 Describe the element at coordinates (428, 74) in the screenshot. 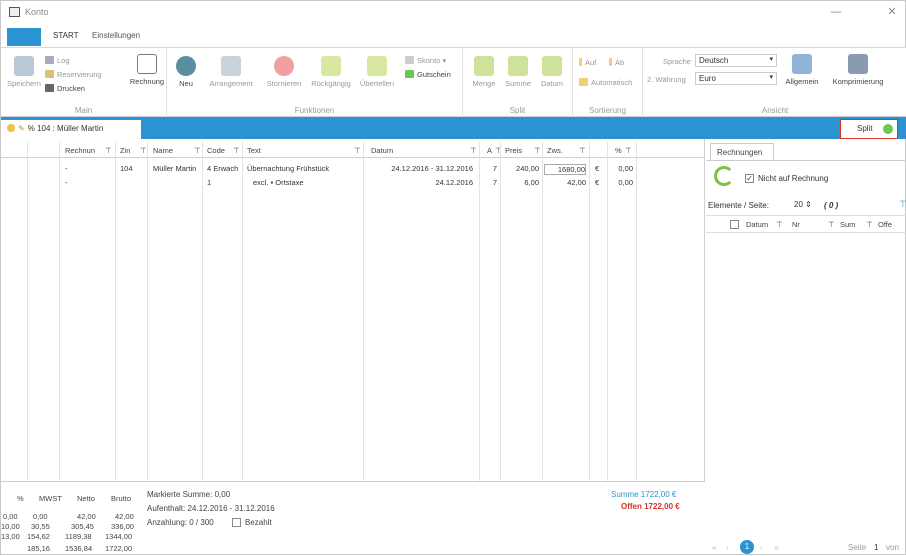

I see `gutschein-button: Gutschein` at that location.